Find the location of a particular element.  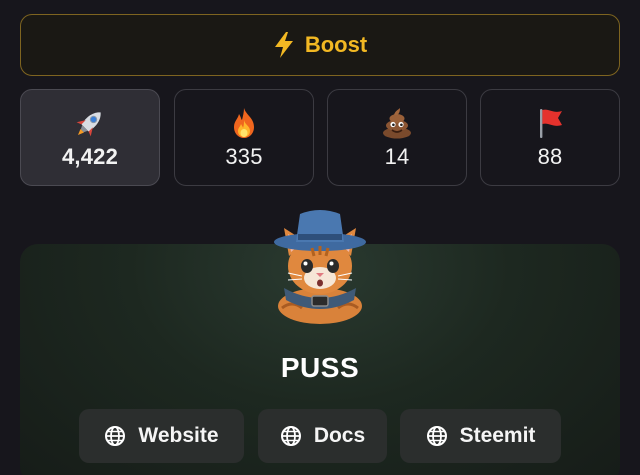

stat-poop: 14 is located at coordinates (397, 137).